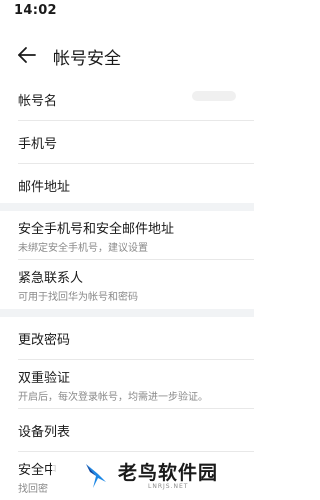 This screenshot has height=500, width=320. Describe the element at coordinates (38, 101) in the screenshot. I see `account-name-label: 帐号名` at that location.